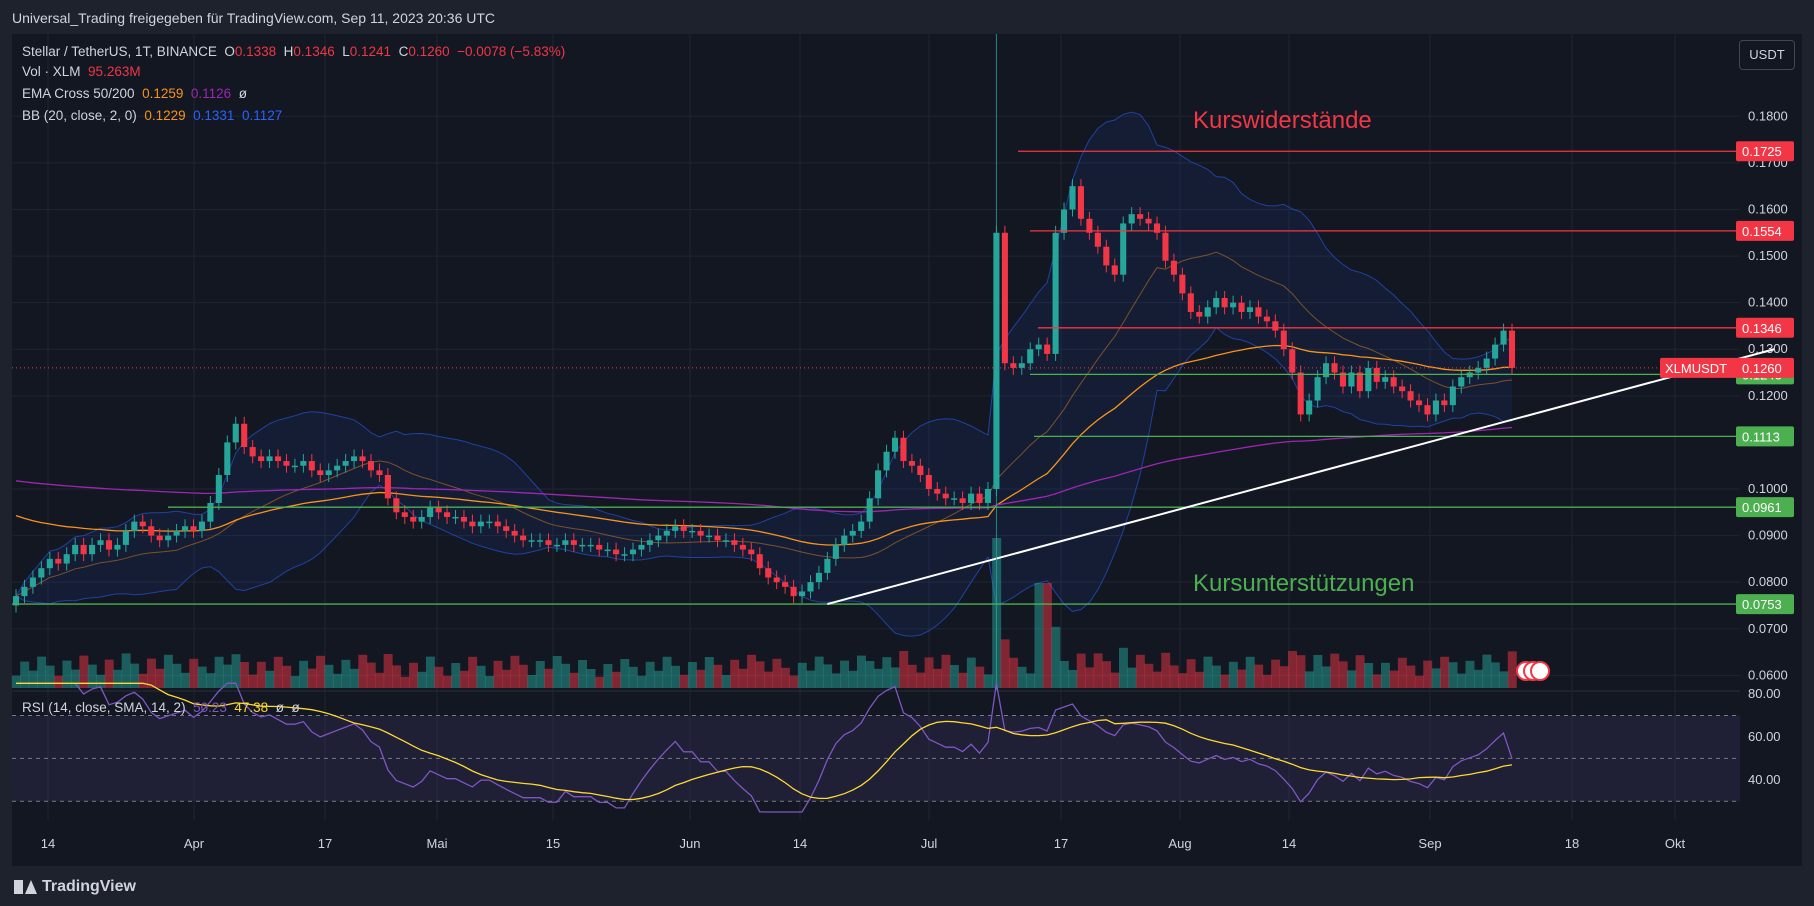 This screenshot has width=1814, height=906. Describe the element at coordinates (1768, 208) in the screenshot. I see `y-tick-label: 0.1600` at that location.